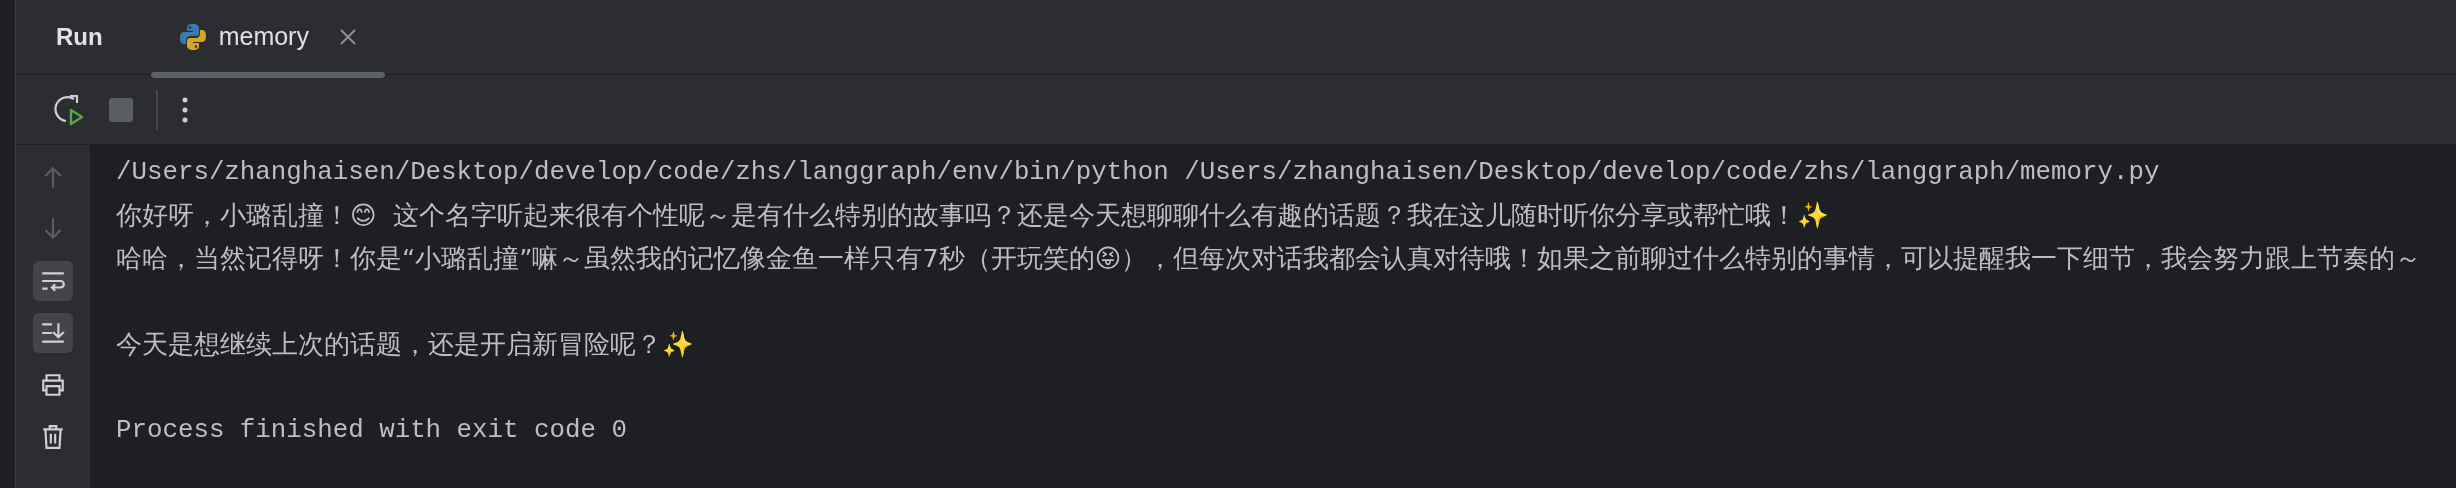  What do you see at coordinates (347, 37) in the screenshot?
I see `close-icon` at bounding box center [347, 37].